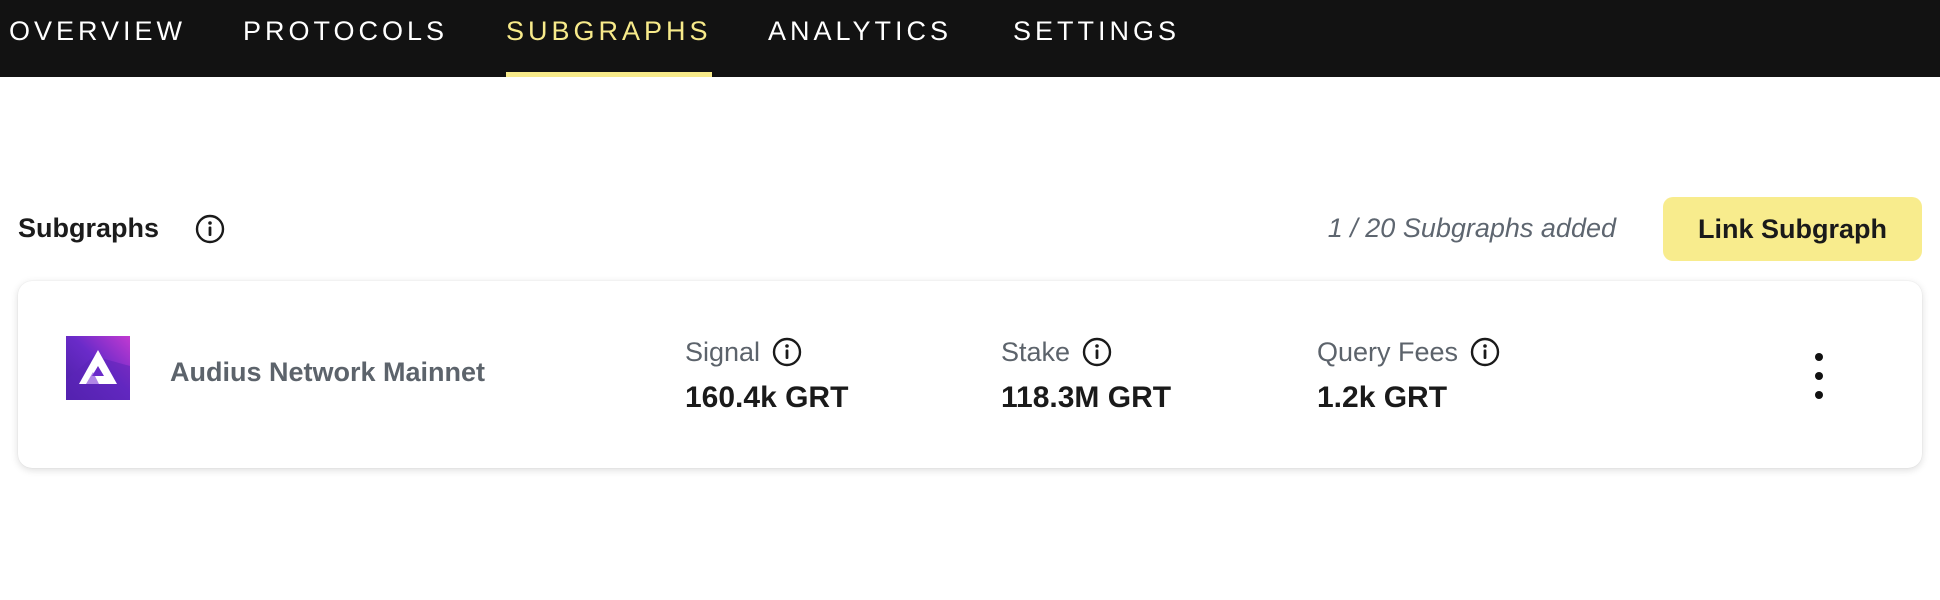  I want to click on more-vertical-icon, so click(1819, 376).